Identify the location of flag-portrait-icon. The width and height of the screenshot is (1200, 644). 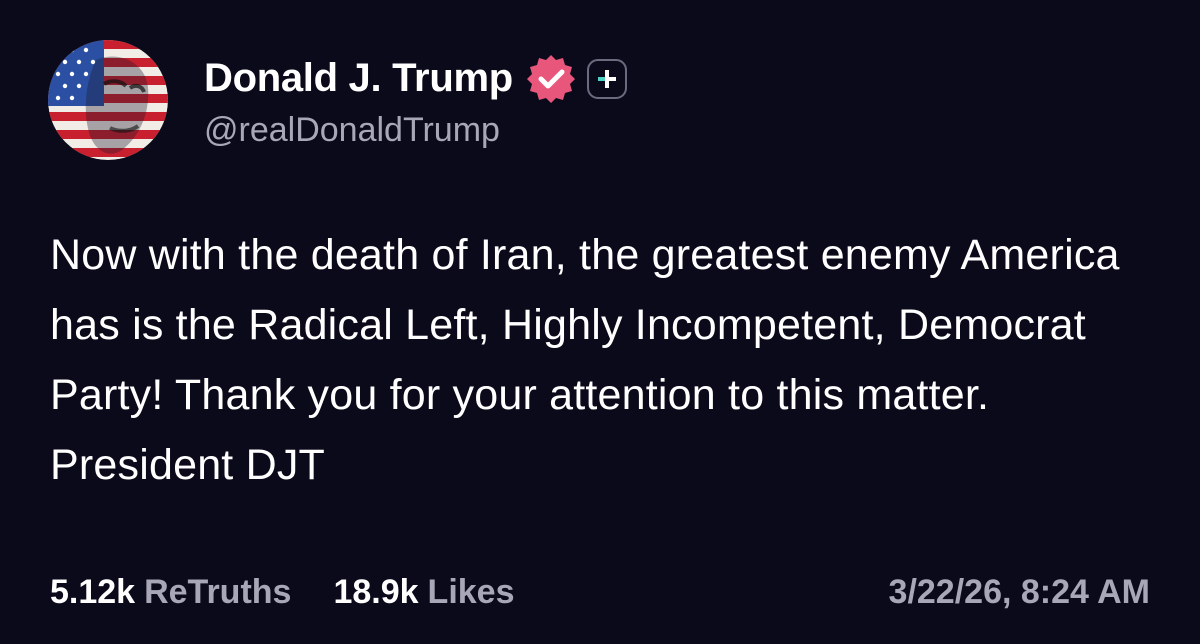
(108, 100).